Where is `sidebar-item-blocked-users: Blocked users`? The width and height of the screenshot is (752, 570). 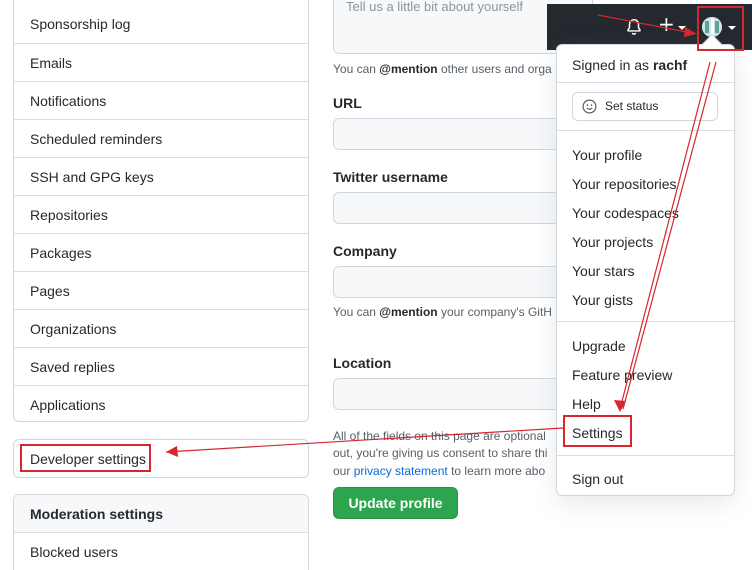 sidebar-item-blocked-users: Blocked users is located at coordinates (161, 551).